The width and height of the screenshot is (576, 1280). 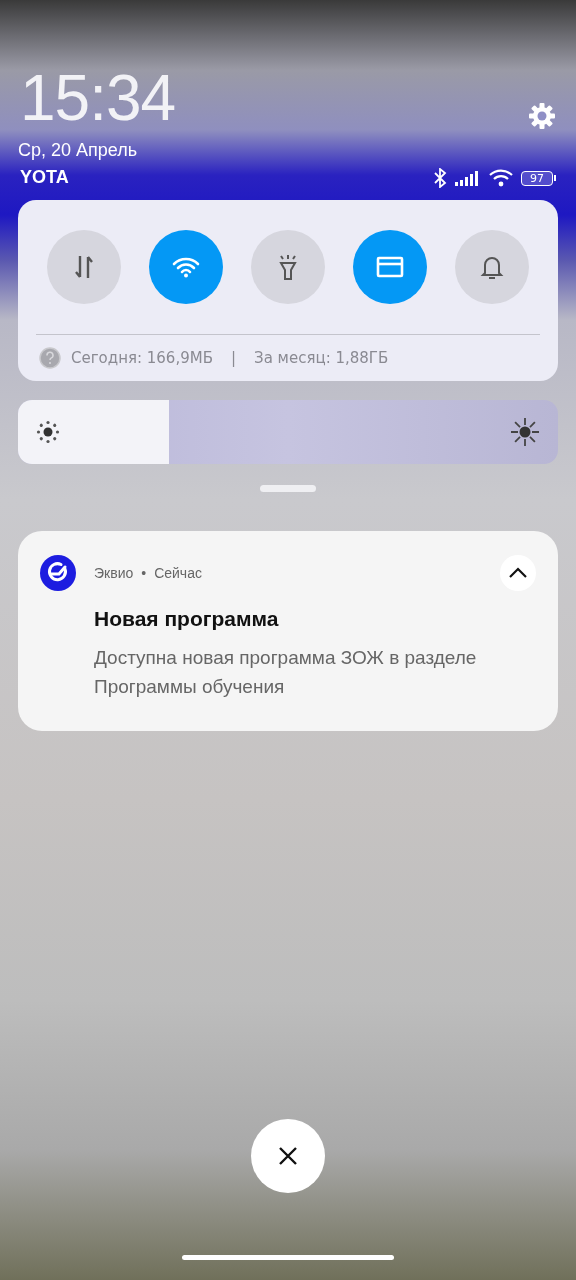 I want to click on notification-card: Эквио • Сейчас Новая программа Доступна новая программа ЗОЖ в разделе Программы обучения, so click(x=288, y=631).